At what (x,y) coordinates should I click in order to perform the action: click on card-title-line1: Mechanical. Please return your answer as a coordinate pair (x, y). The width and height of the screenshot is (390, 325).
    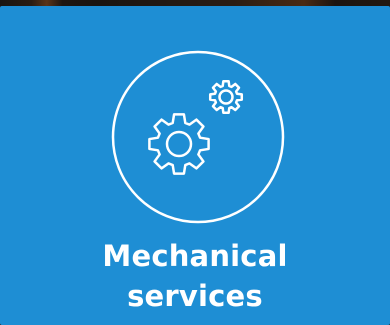
    Looking at the image, I should click on (195, 256).